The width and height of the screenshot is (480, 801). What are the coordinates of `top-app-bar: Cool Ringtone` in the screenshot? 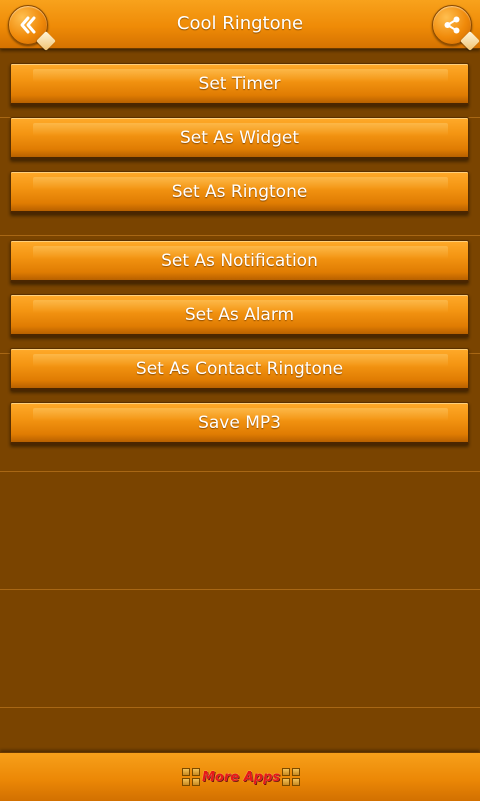 It's located at (240, 24).